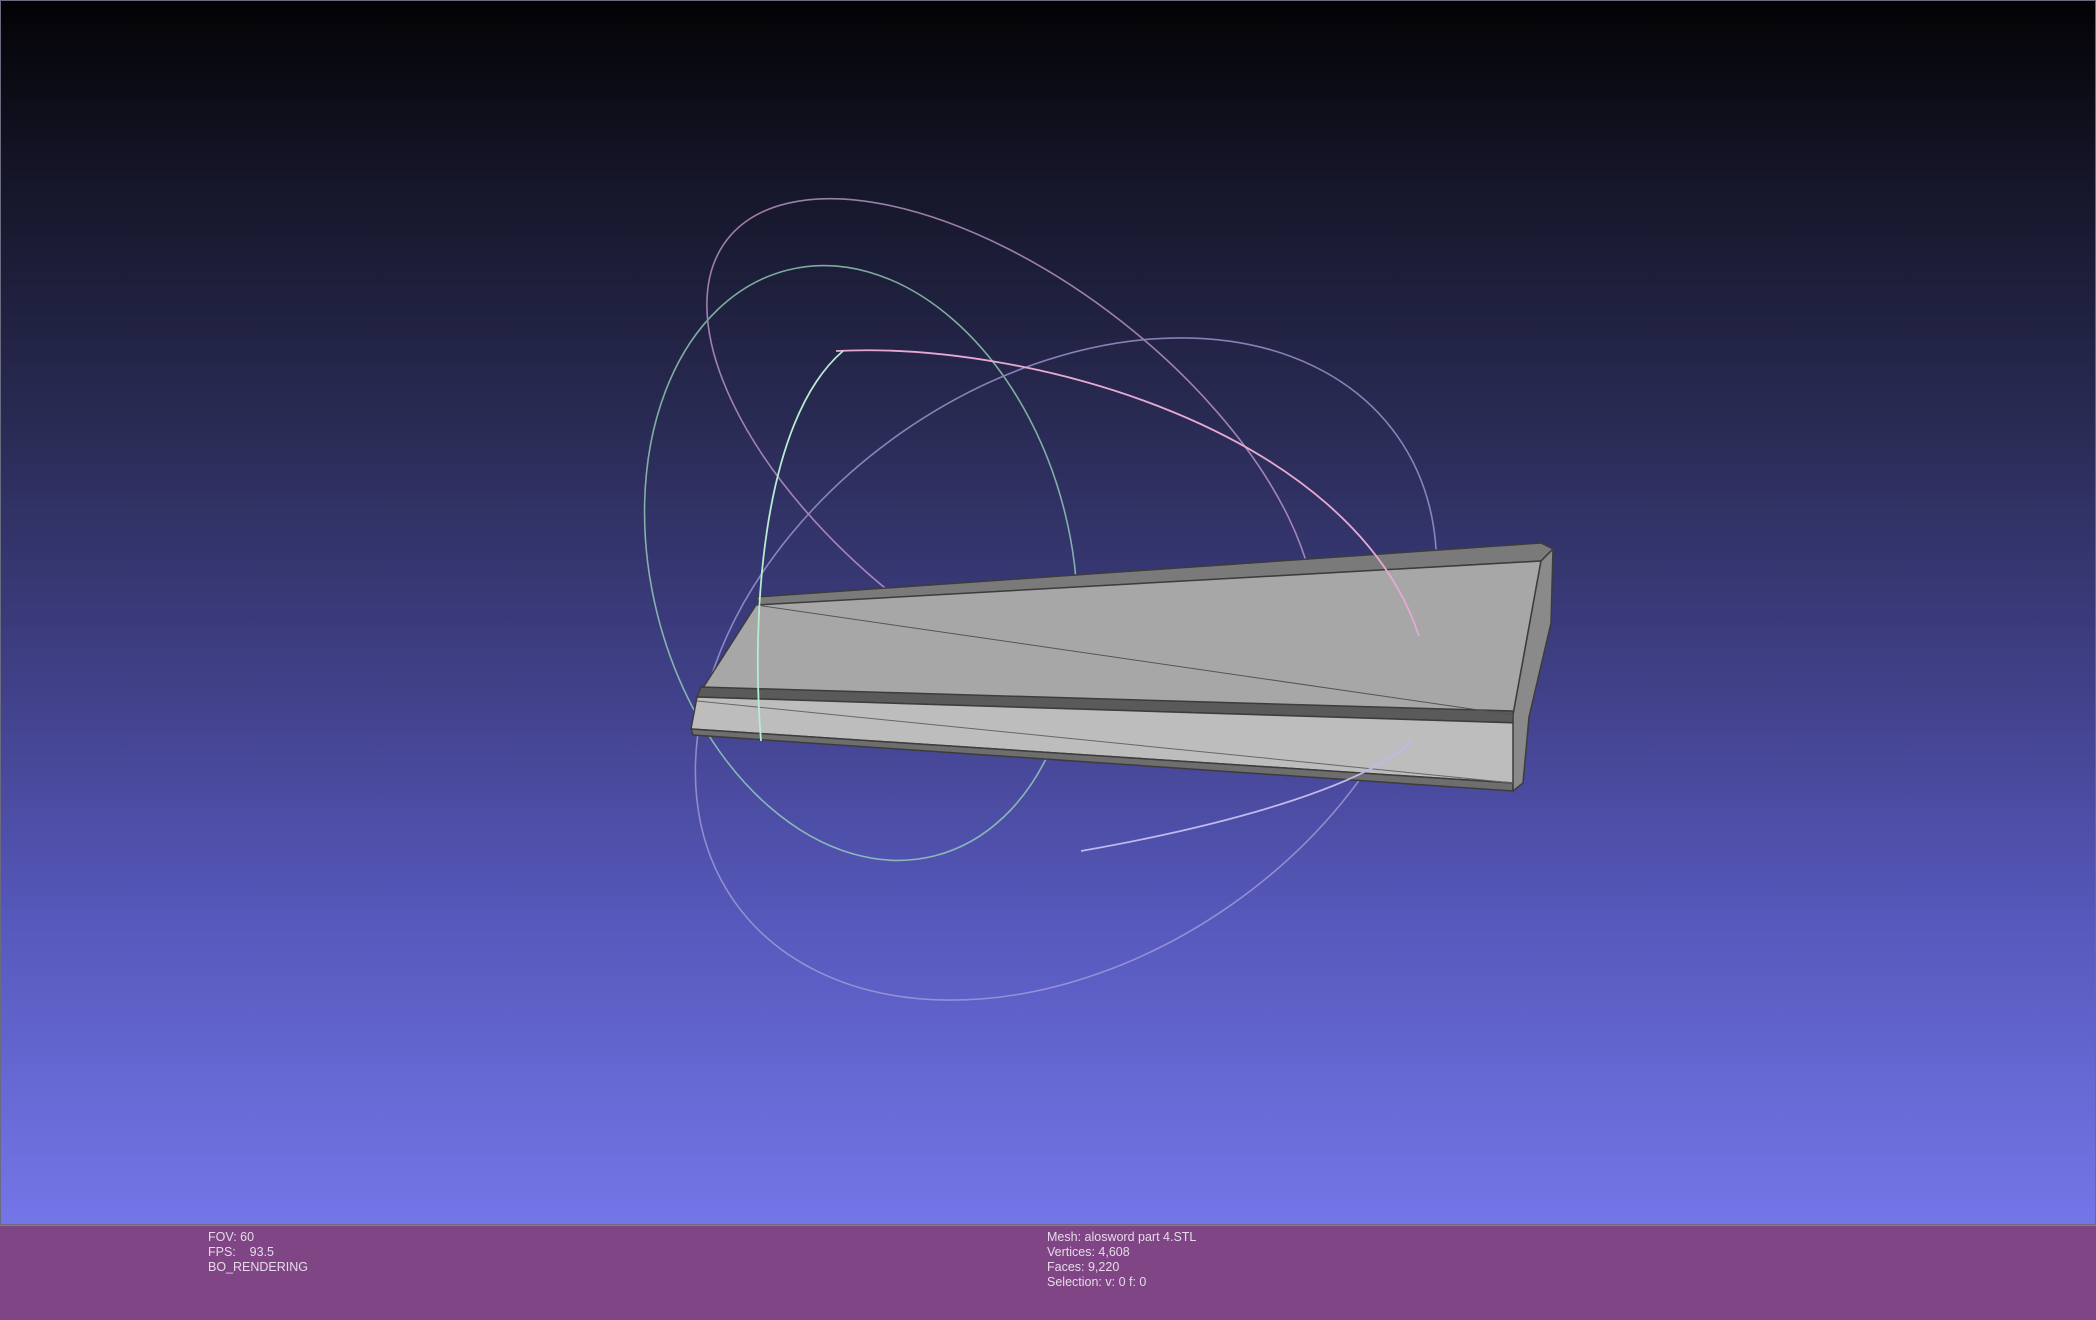  I want to click on faces-label: Faces: 9,220, so click(1083, 1267).